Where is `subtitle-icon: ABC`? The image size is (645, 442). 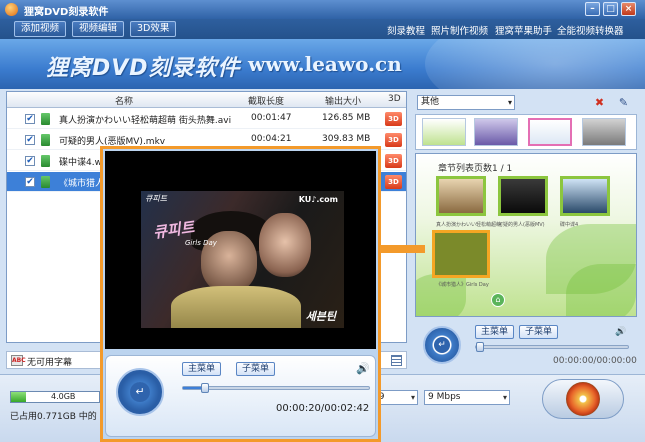 subtitle-icon: ABC is located at coordinates (18, 360).